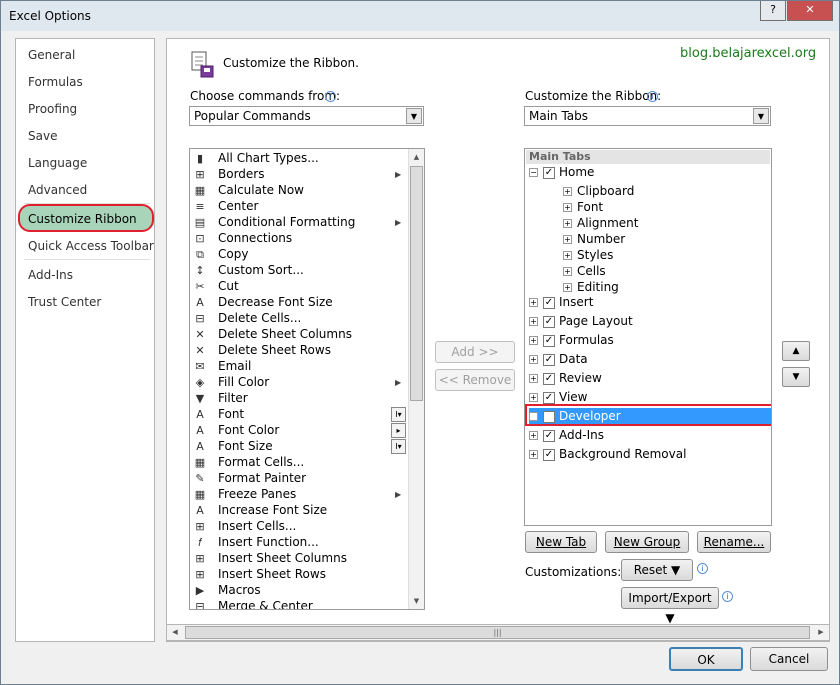 Image resolution: width=840 pixels, height=685 pixels. What do you see at coordinates (57, 163) in the screenshot?
I see `nav-item-language: Language` at bounding box center [57, 163].